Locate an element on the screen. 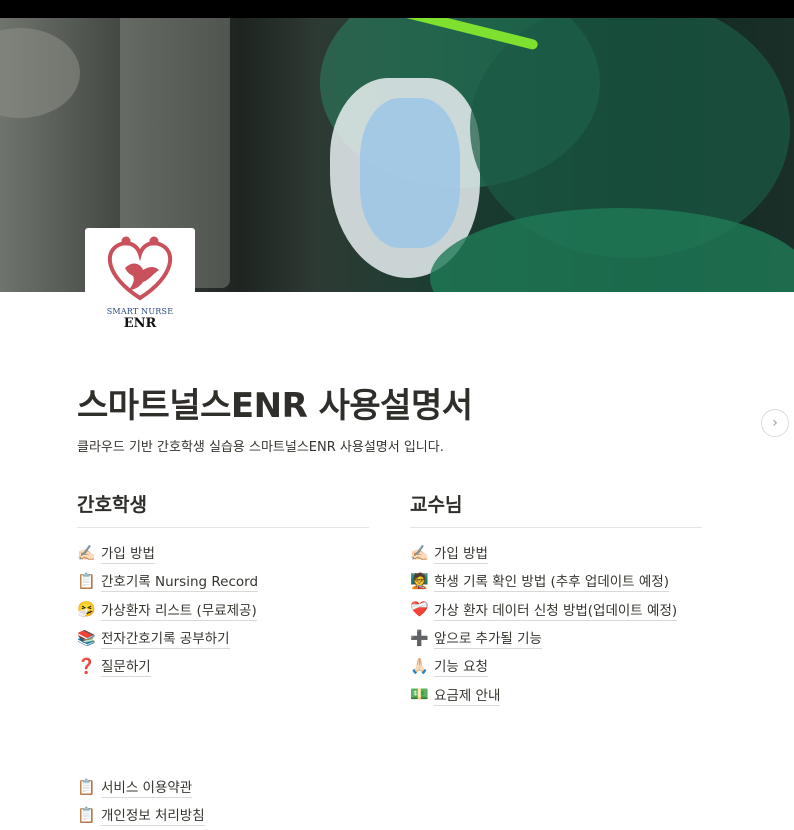 The width and height of the screenshot is (794, 830). next-button: › is located at coordinates (775, 423).